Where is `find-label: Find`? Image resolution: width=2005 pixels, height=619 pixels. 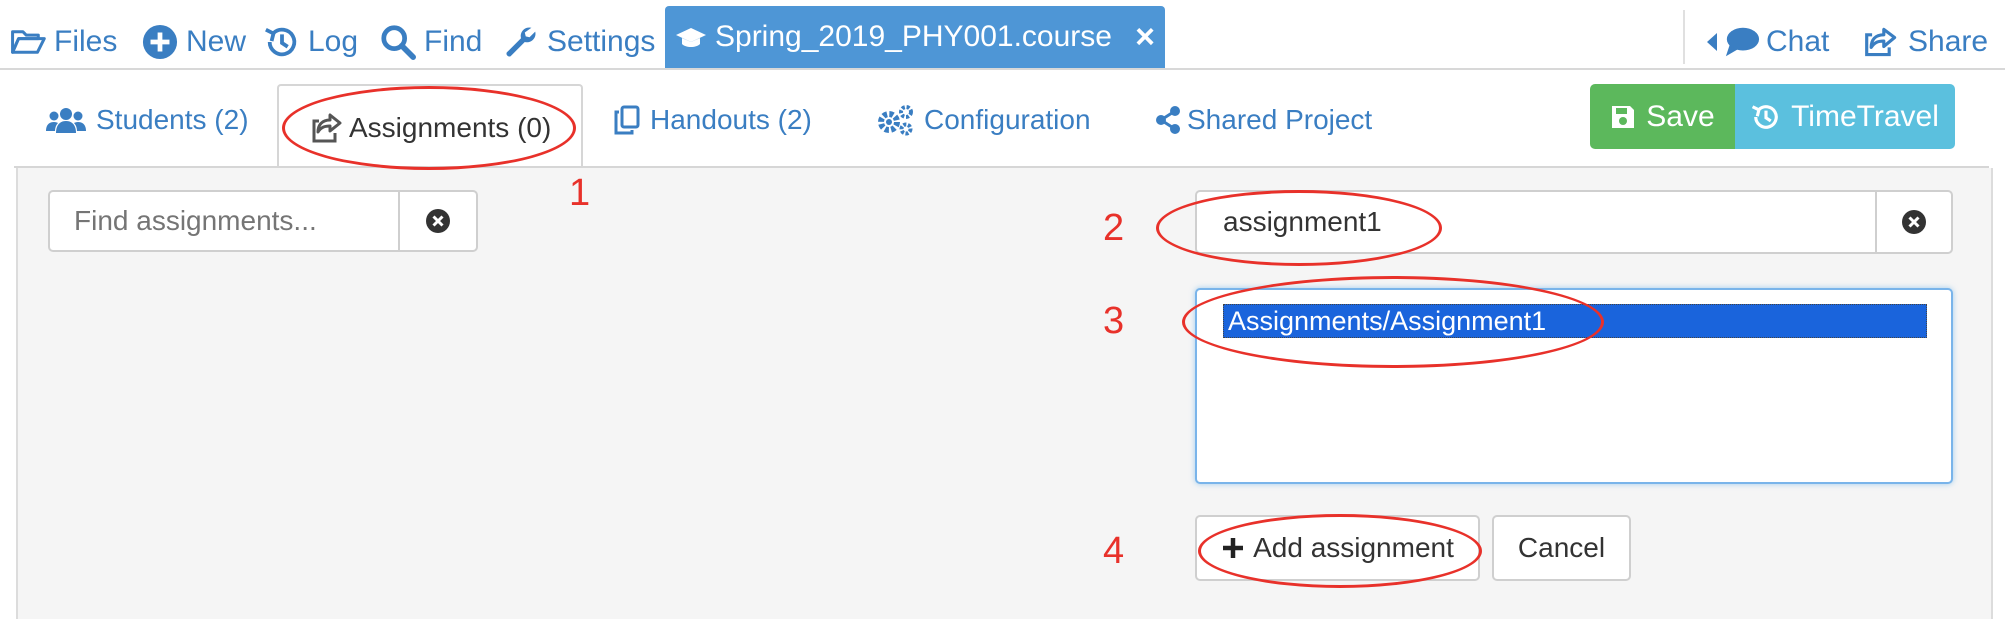
find-label: Find is located at coordinates (453, 41).